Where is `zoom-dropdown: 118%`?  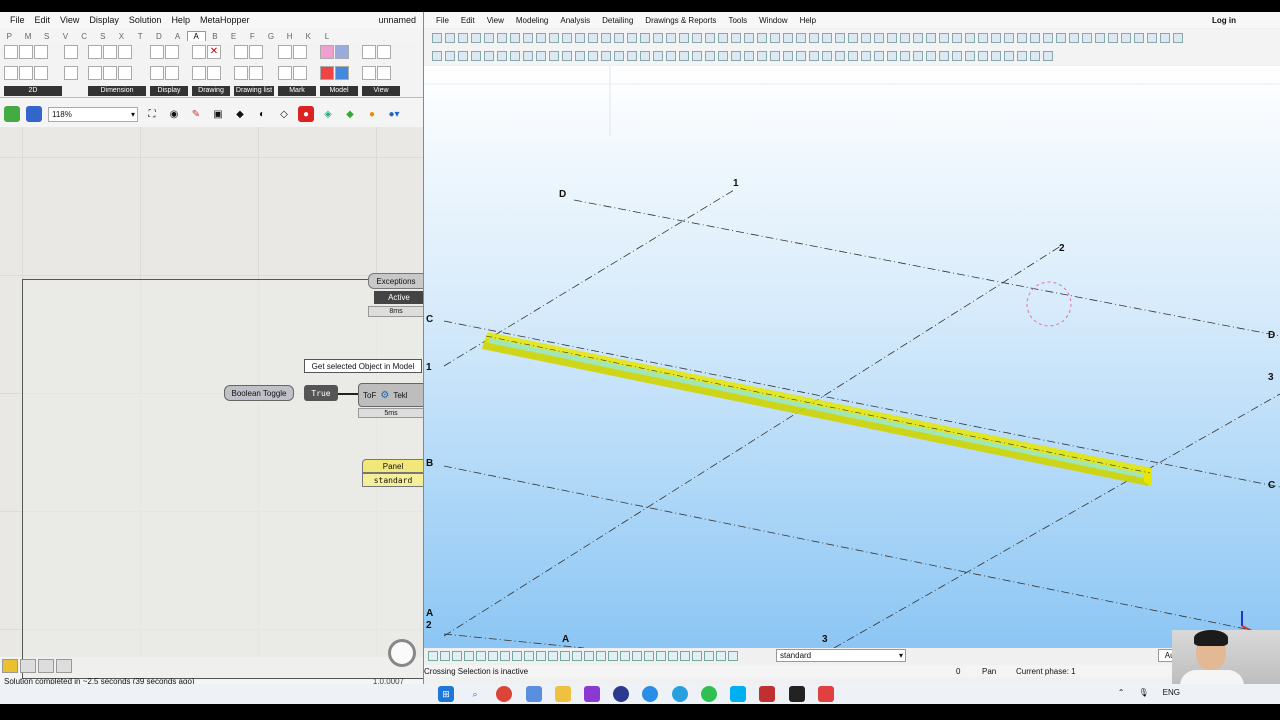 zoom-dropdown: 118% is located at coordinates (93, 114).